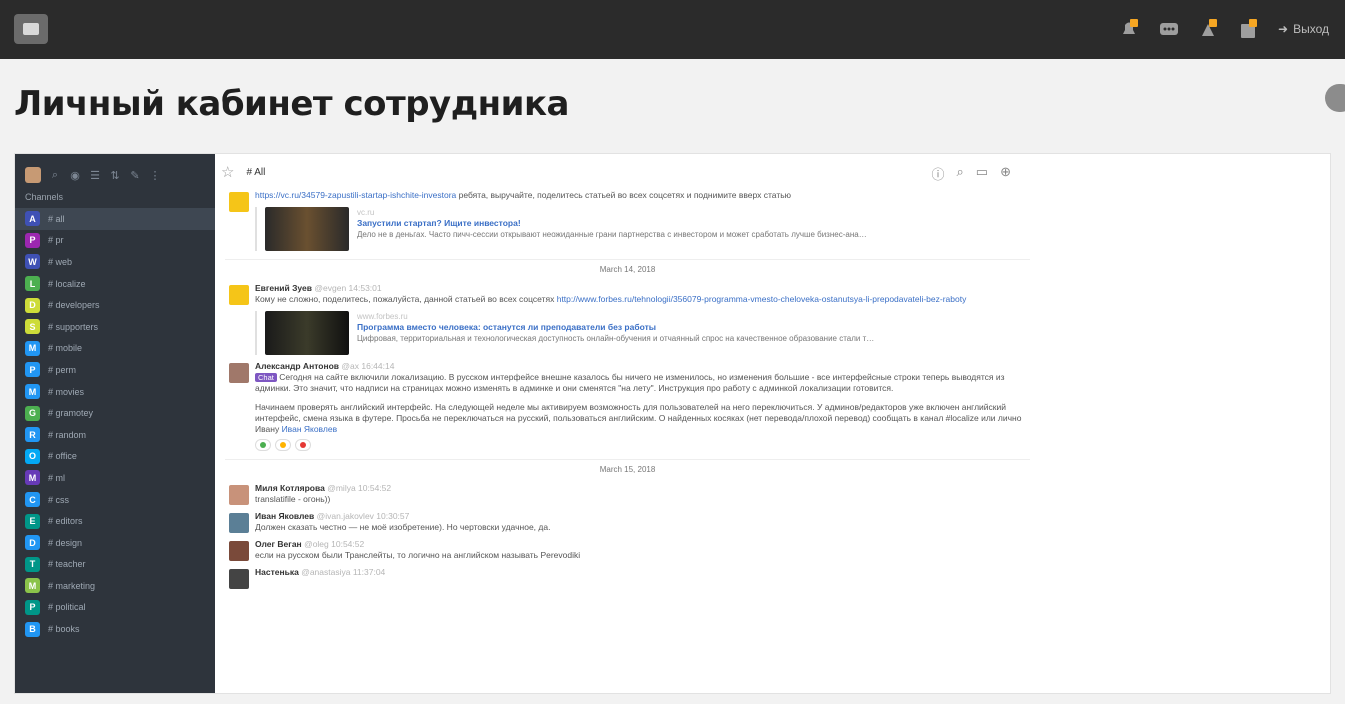 The width and height of the screenshot is (1345, 704). I want to click on logout-label: Выход, so click(1311, 29).